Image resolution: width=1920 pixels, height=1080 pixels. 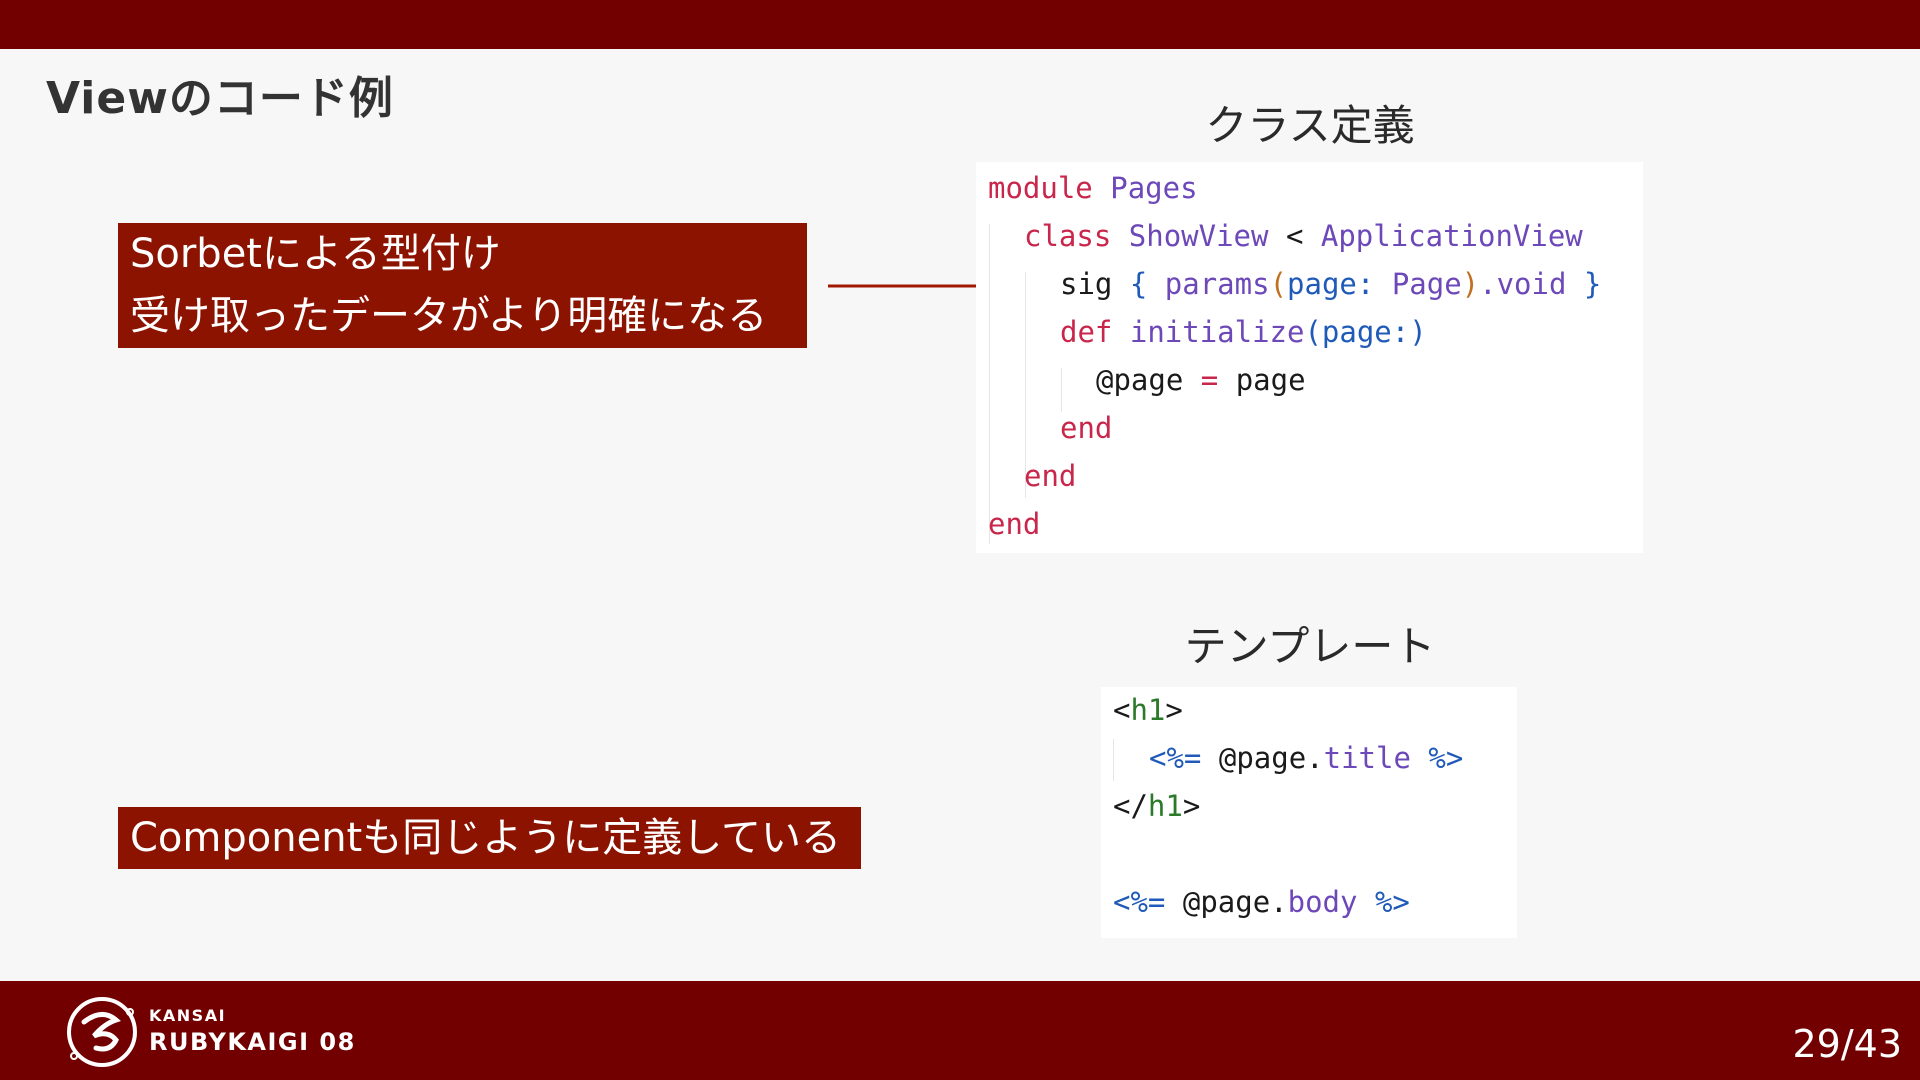 What do you see at coordinates (1847, 1044) in the screenshot?
I see `page-number: 29/43` at bounding box center [1847, 1044].